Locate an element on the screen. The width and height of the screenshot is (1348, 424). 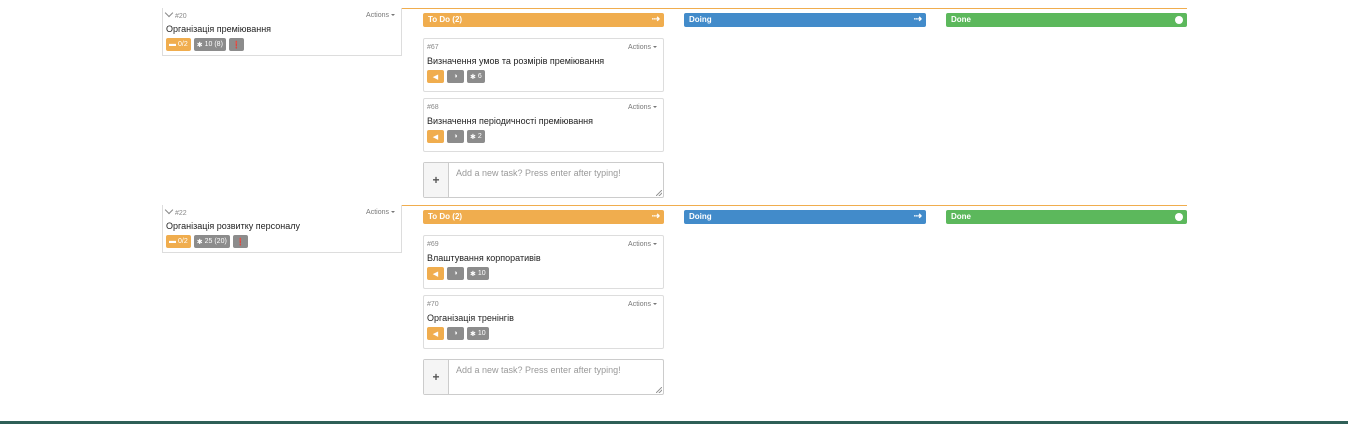
add-task-box: + is located at coordinates (543, 180).